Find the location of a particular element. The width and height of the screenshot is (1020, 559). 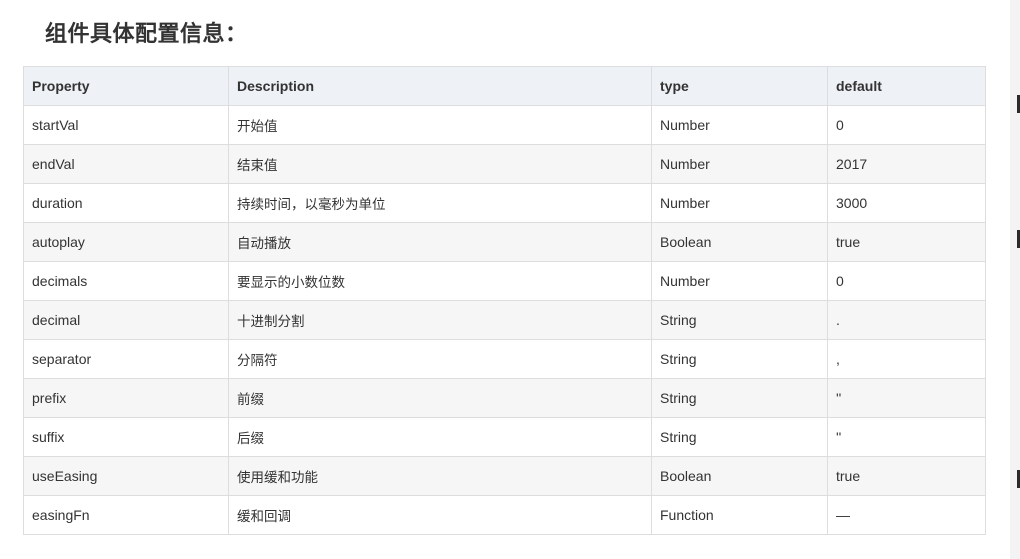

cell-description: 自动播放 is located at coordinates (440, 242).